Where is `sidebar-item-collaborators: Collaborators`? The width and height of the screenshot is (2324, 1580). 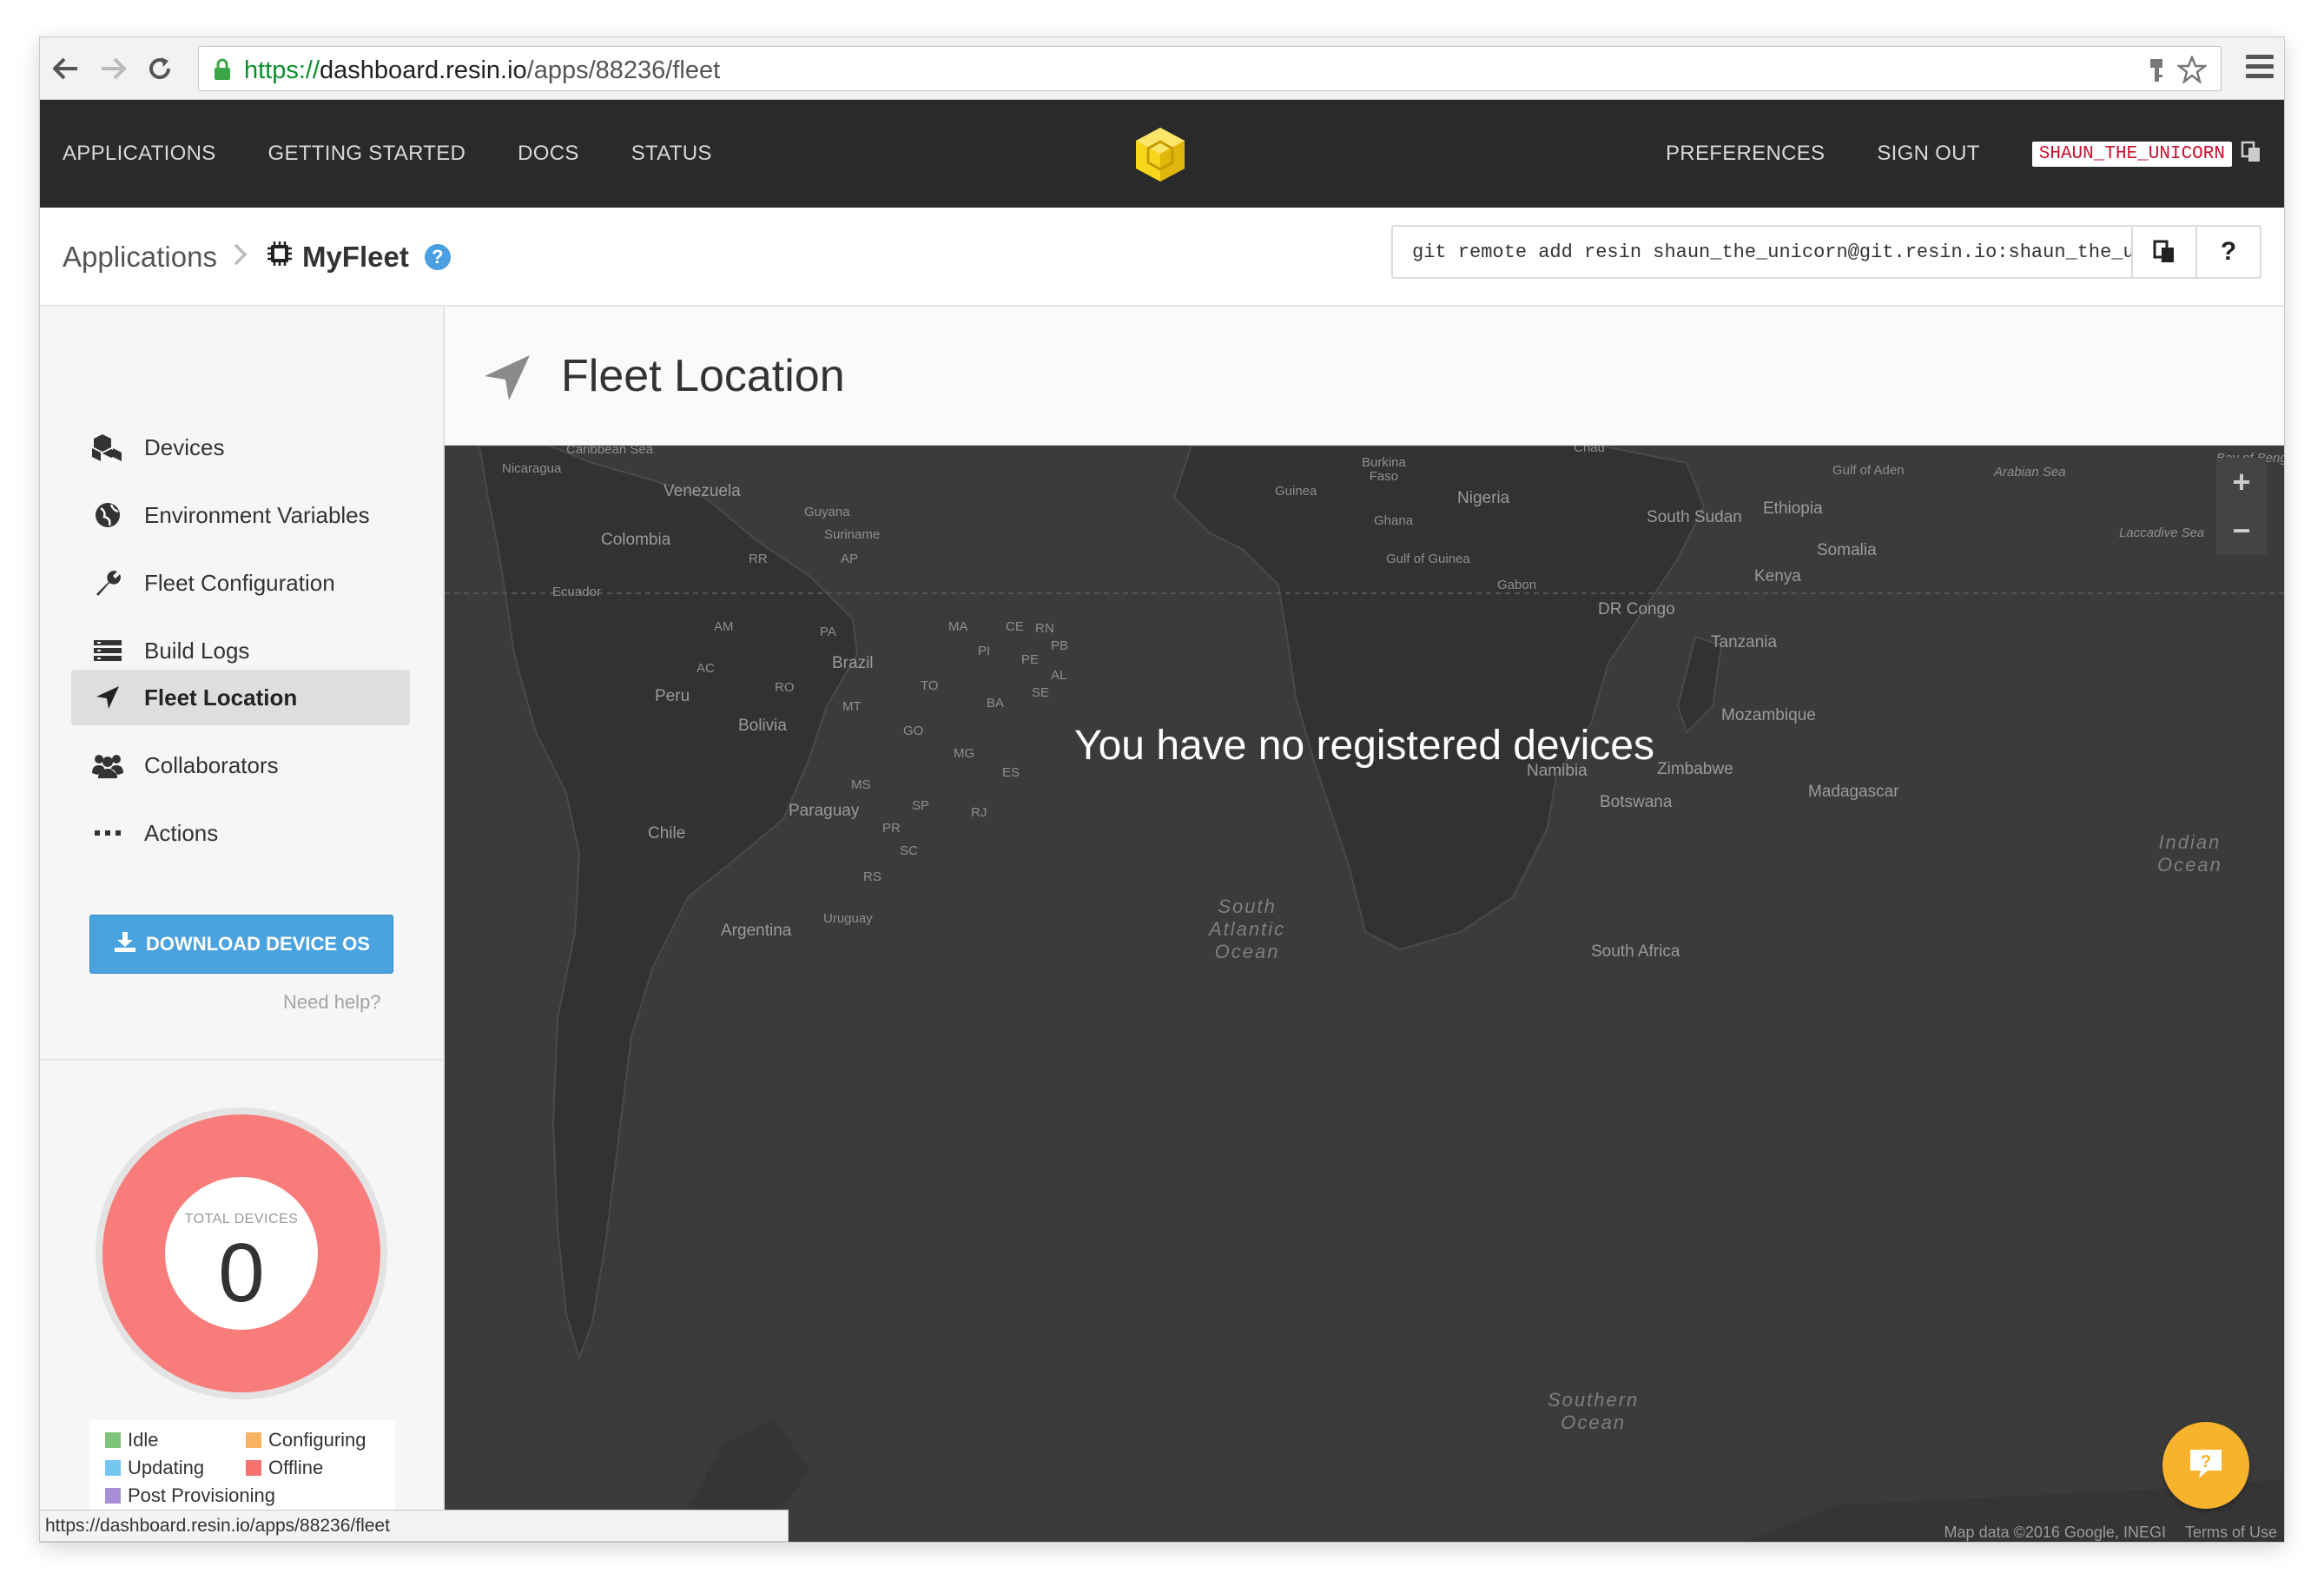
sidebar-item-collaborators: Collaborators is located at coordinates (240, 765).